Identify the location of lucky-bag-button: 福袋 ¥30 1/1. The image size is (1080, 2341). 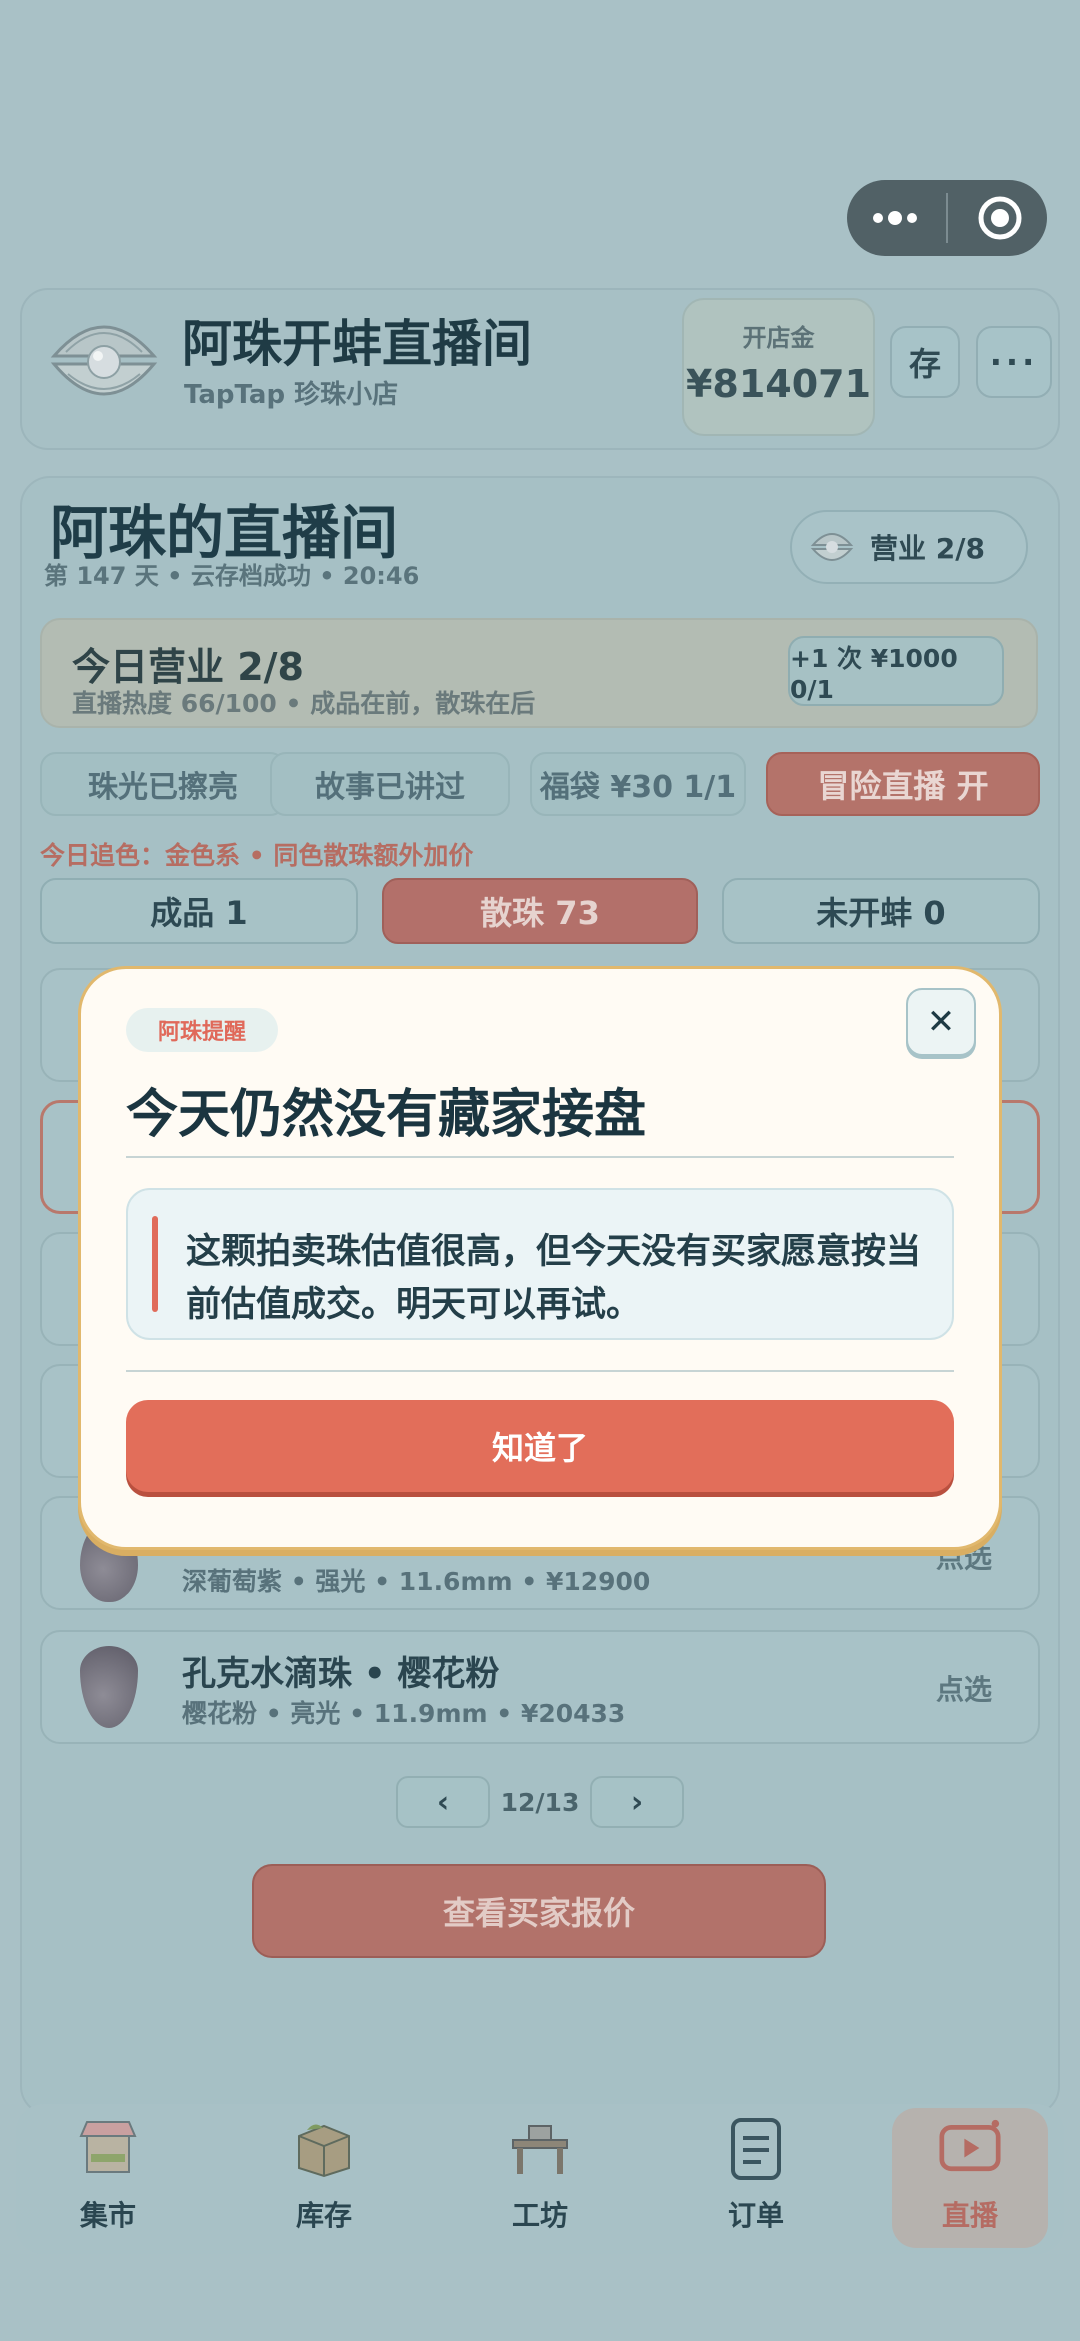
(638, 784).